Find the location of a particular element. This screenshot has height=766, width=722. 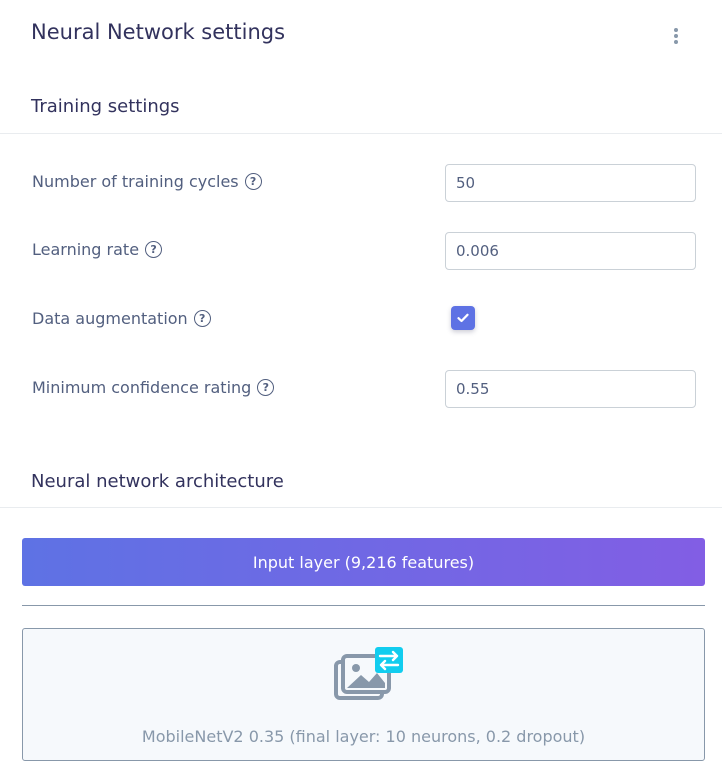

input-layer-block: Input layer (9,216 features) is located at coordinates (363, 562).